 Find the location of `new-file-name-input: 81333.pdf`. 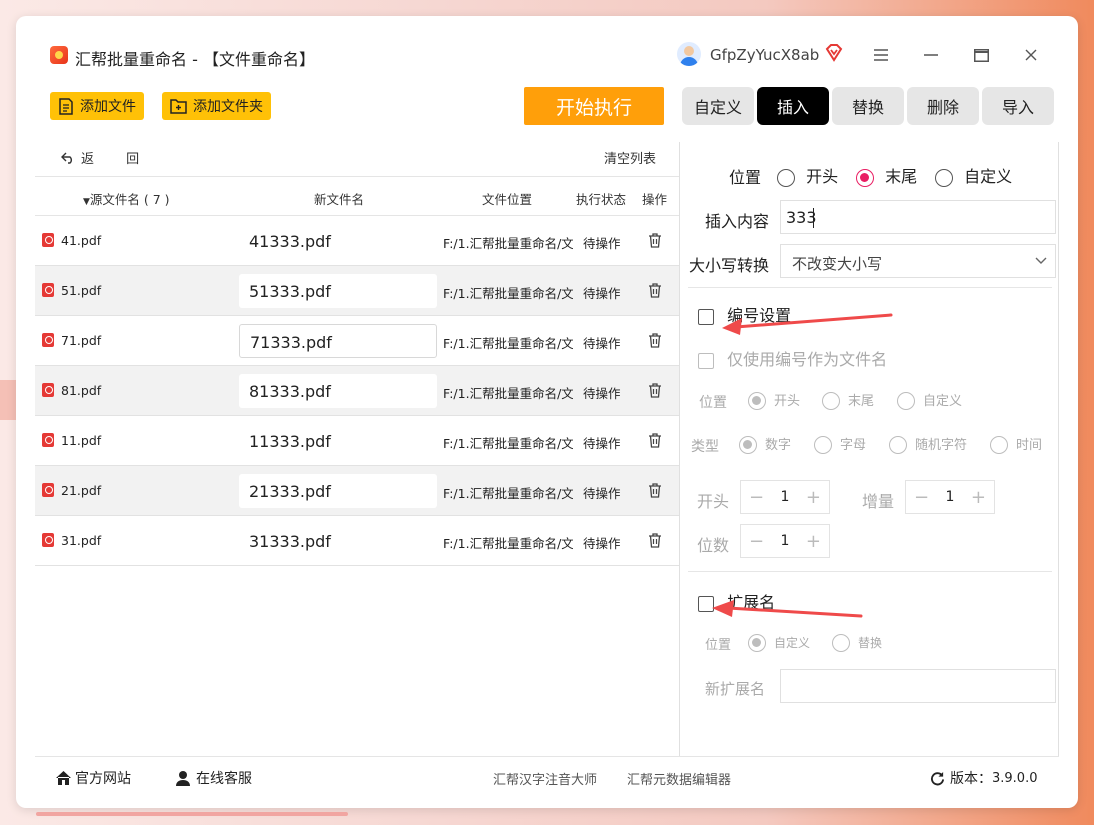

new-file-name-input: 81333.pdf is located at coordinates (338, 391).